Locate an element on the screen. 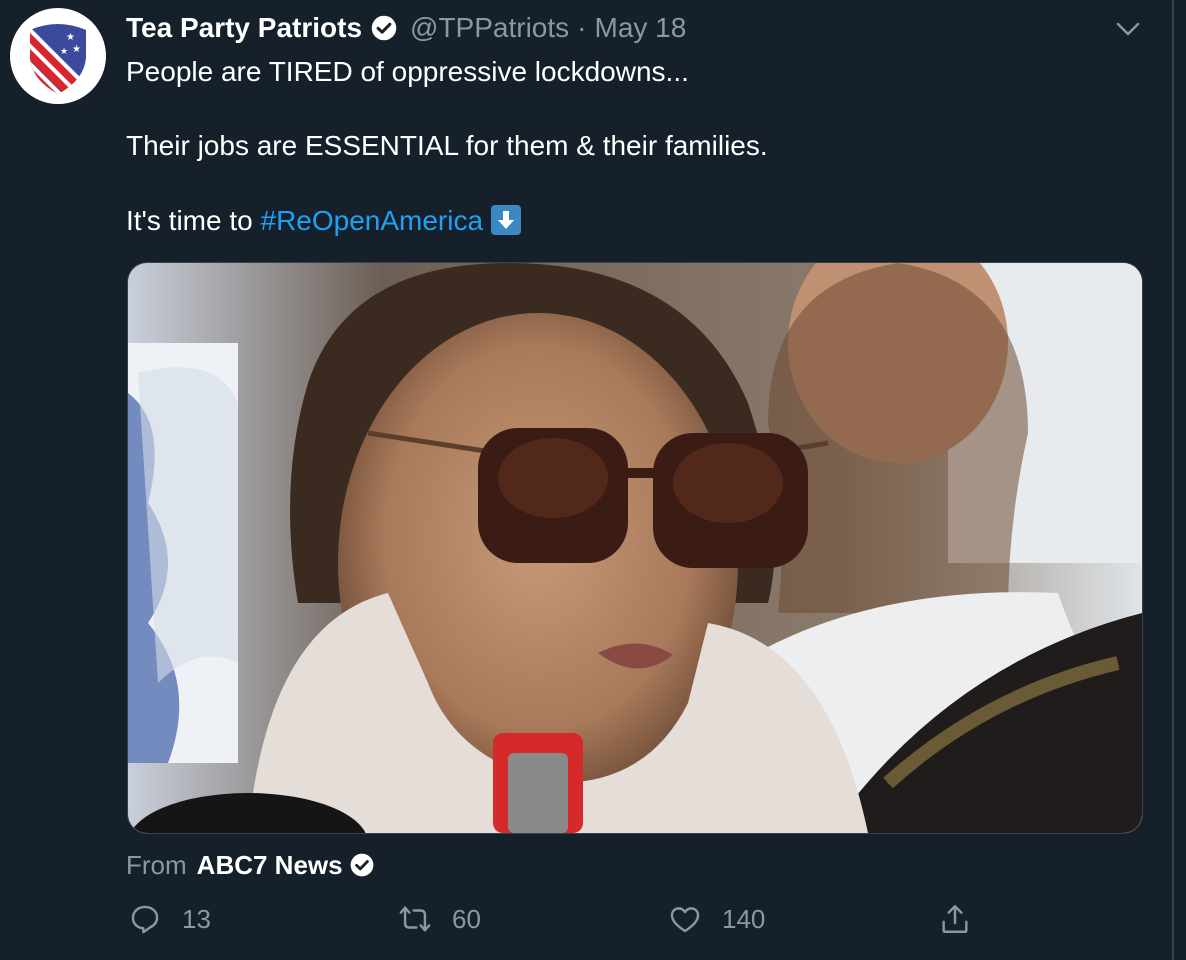 This screenshot has width=1186, height=960. avatar: ★ ★ ★ is located at coordinates (58, 56).